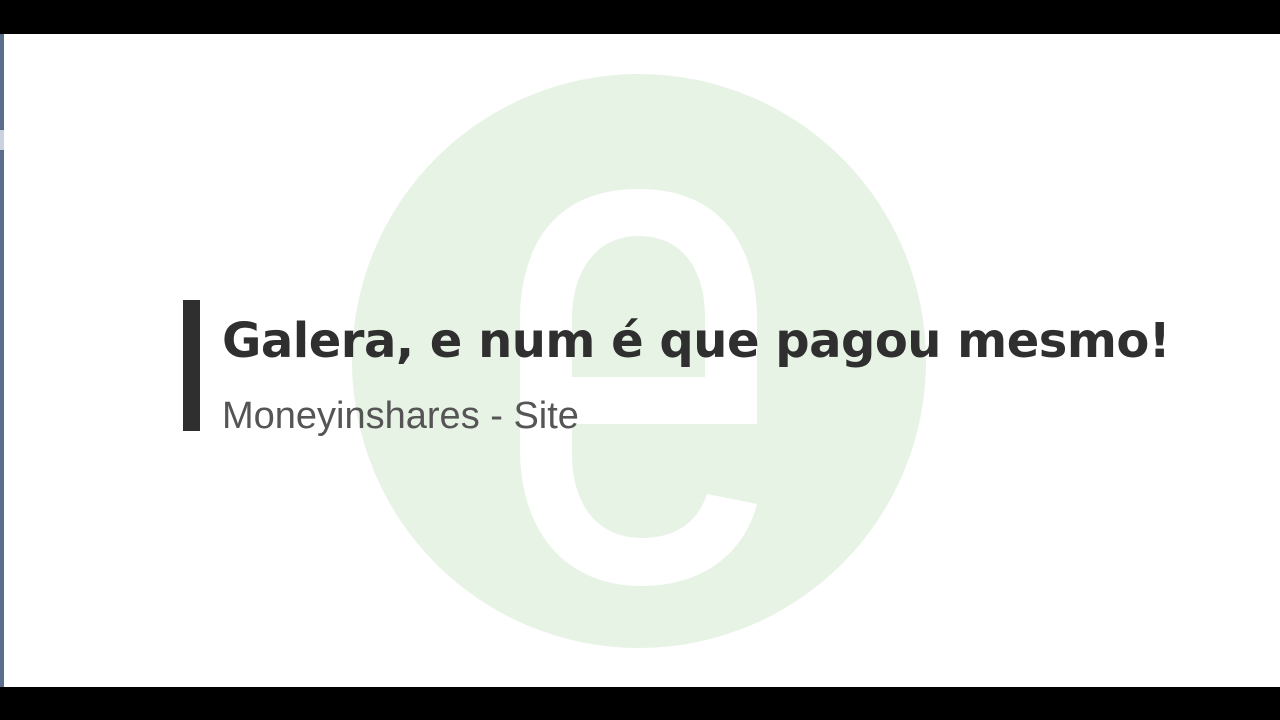  Describe the element at coordinates (2, 140) in the screenshot. I see `left-window-edge-highlight` at that location.